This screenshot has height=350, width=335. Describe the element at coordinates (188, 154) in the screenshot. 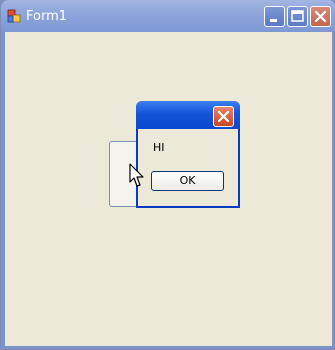

I see `message-dialog: HI OK` at that location.